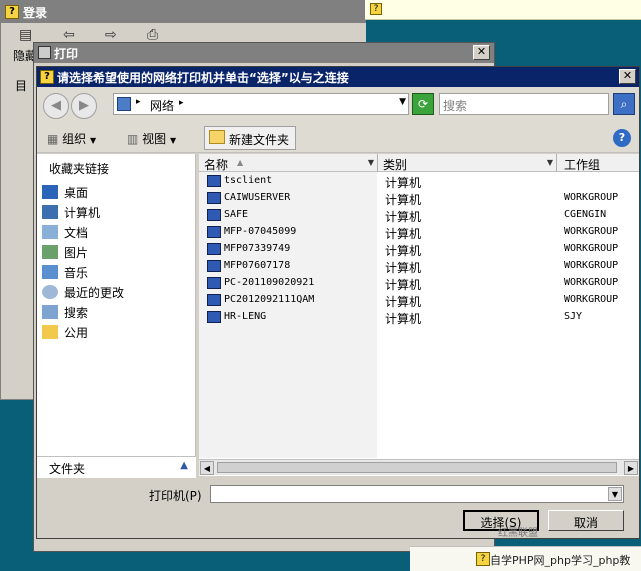  What do you see at coordinates (217, 137) in the screenshot?
I see `new-folder-icon` at bounding box center [217, 137].